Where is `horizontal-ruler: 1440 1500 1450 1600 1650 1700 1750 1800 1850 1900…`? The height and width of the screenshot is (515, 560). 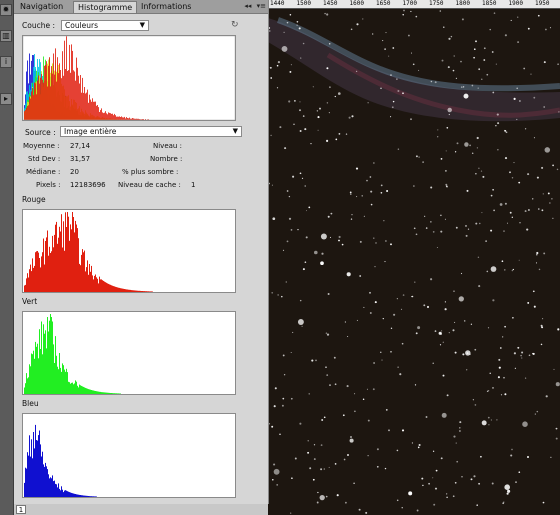 horizontal-ruler: 1440 1500 1450 1600 1650 1700 1750 1800 1850 1900… is located at coordinates (414, 4).